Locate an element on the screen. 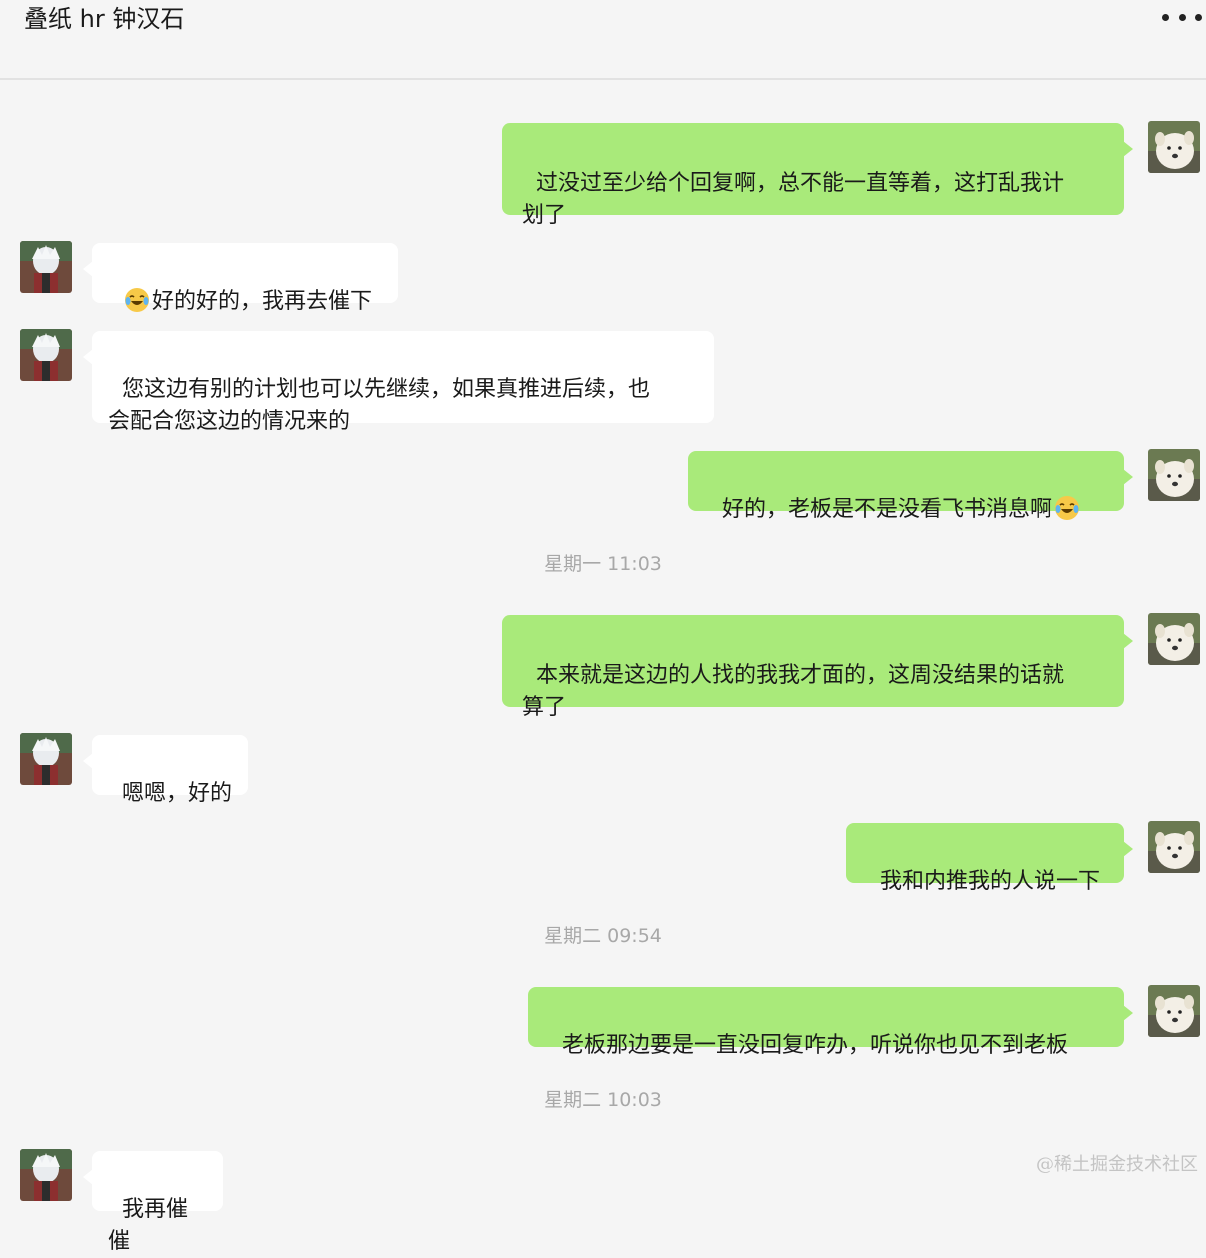 The image size is (1206, 1258). message-bubble-sent: 过没过至少给个回复啊，总不能一直等着，这打乱我计 划了 is located at coordinates (817, 175).